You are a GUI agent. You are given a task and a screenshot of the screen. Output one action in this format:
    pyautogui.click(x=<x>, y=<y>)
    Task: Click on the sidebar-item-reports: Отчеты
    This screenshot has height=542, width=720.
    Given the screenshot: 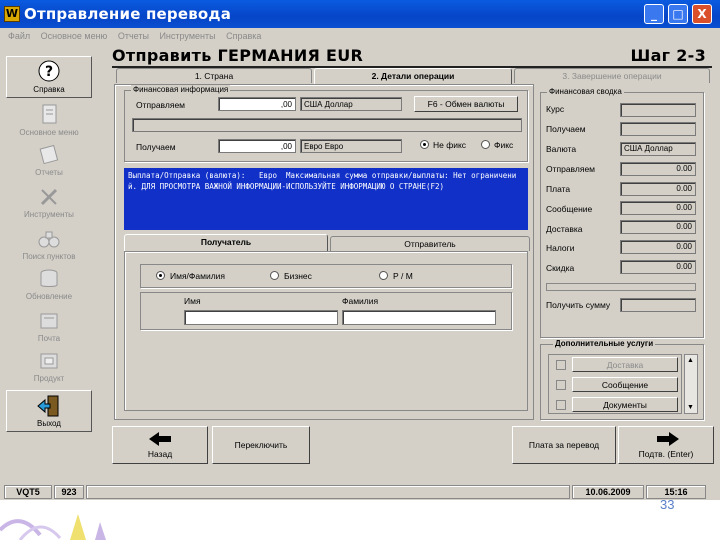 What is the action you would take?
    pyautogui.click(x=49, y=161)
    